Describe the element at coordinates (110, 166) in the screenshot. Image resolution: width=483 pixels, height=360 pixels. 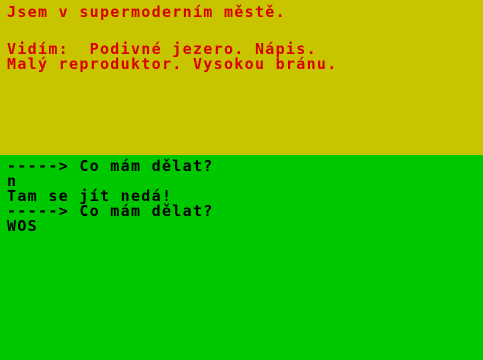
I see `command-prompt: -----> Co mám dělat?` at that location.